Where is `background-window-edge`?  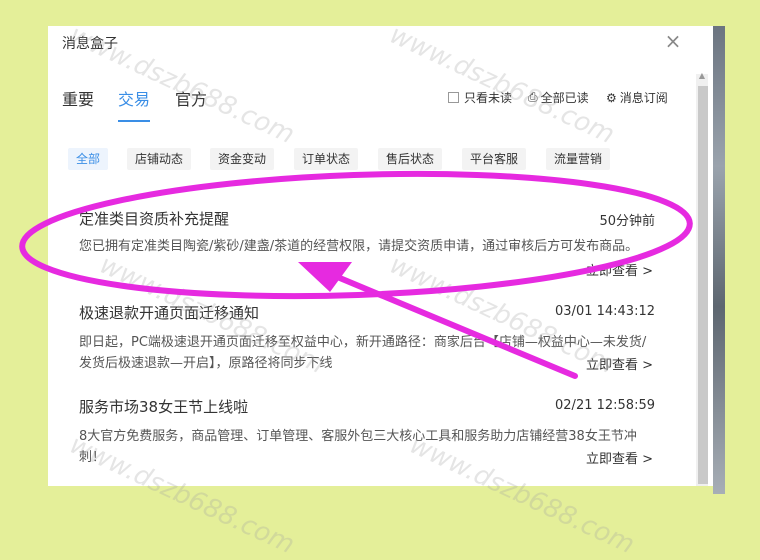 background-window-edge is located at coordinates (719, 260).